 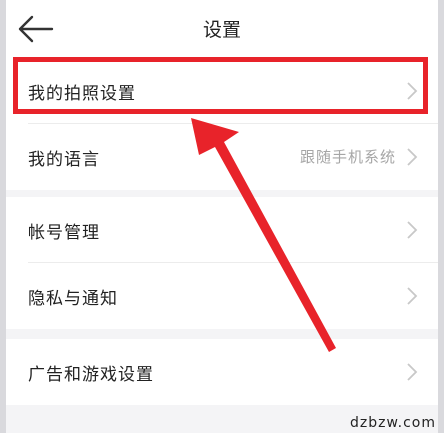 What do you see at coordinates (73, 299) in the screenshot?
I see `settings-item-label: 隐私与通知` at bounding box center [73, 299].